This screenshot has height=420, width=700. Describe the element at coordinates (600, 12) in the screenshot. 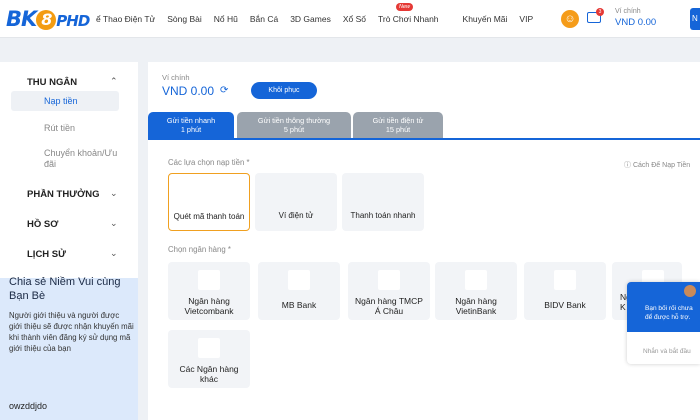

I see `mail-count-badge: 3` at that location.